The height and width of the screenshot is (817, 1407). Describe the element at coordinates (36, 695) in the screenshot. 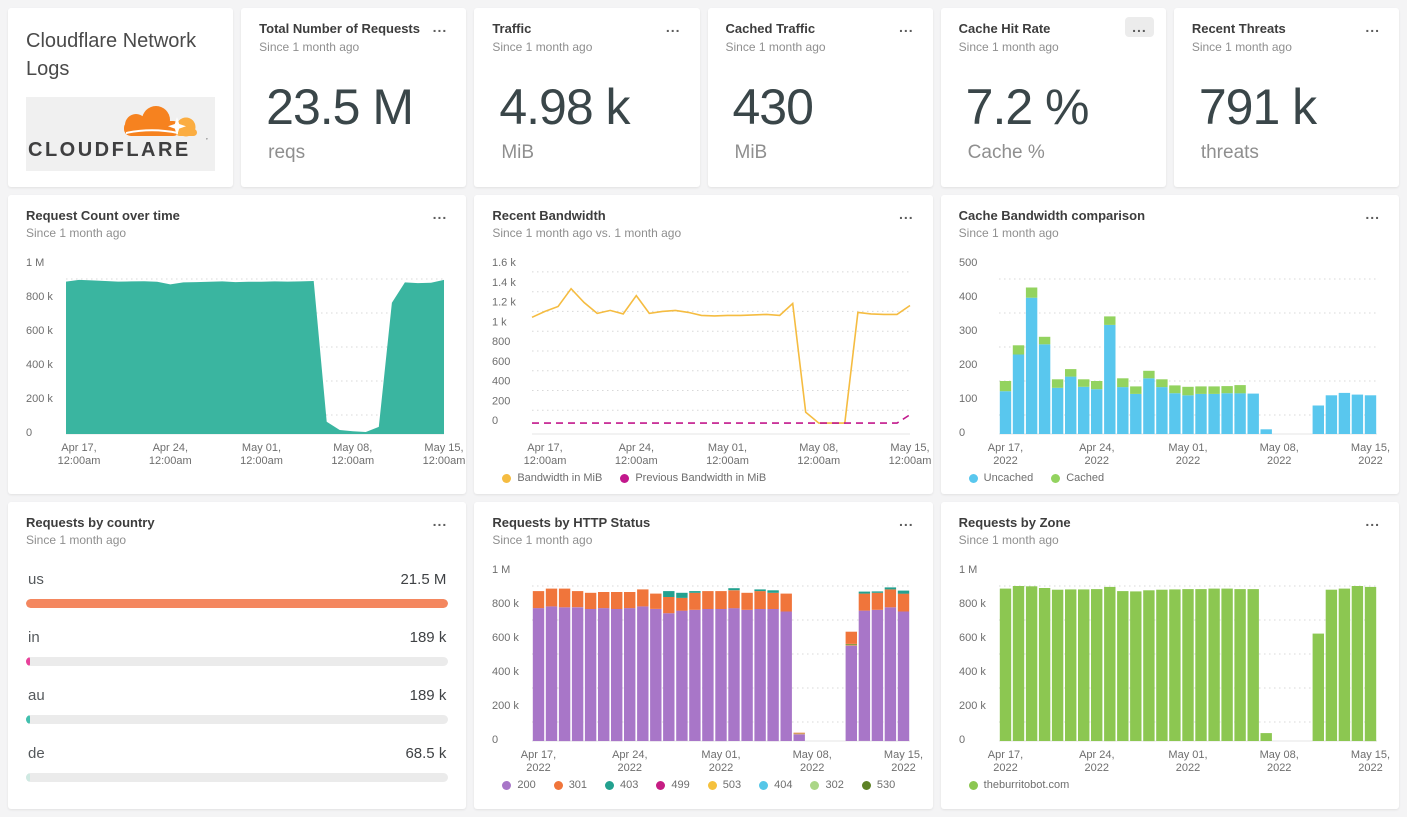

I see `country-label: au` at that location.